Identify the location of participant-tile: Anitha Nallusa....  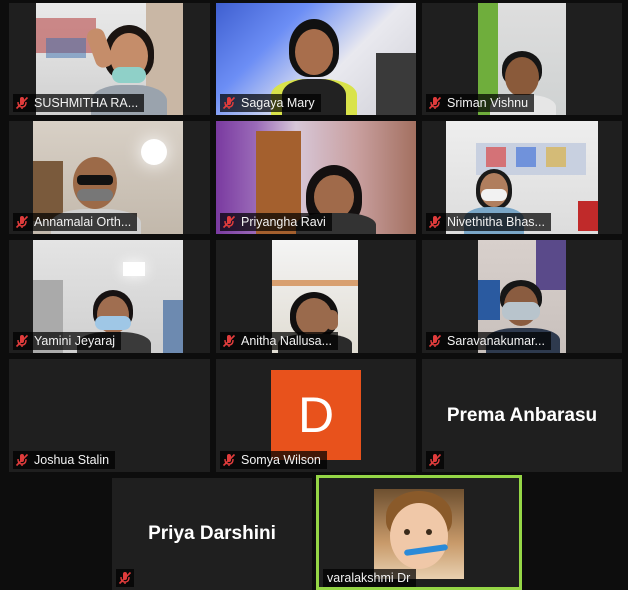
(316, 296).